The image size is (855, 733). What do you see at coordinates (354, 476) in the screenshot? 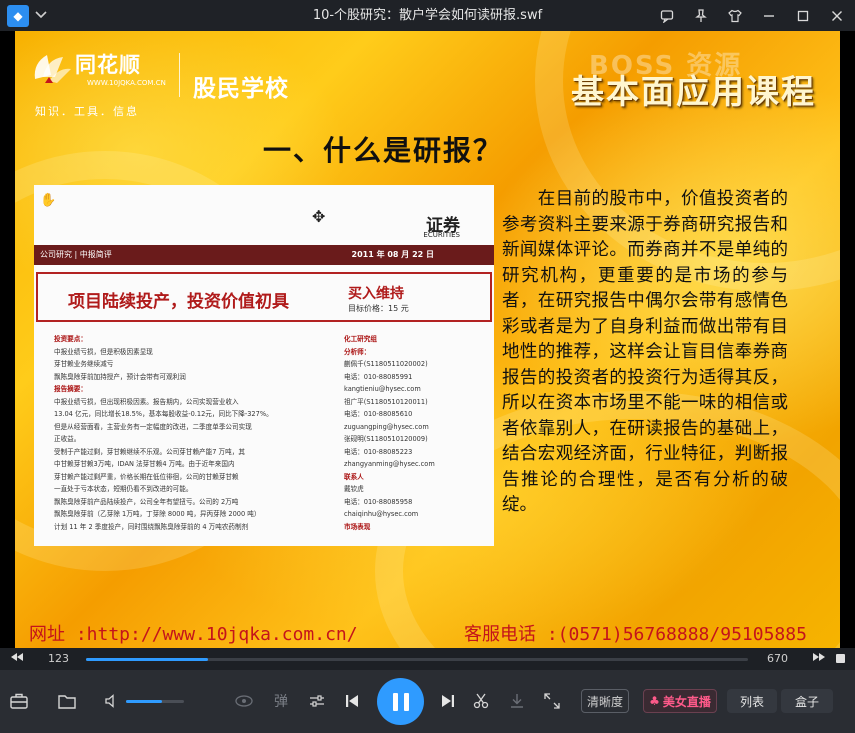
I see `report-line: 联系人` at bounding box center [354, 476].